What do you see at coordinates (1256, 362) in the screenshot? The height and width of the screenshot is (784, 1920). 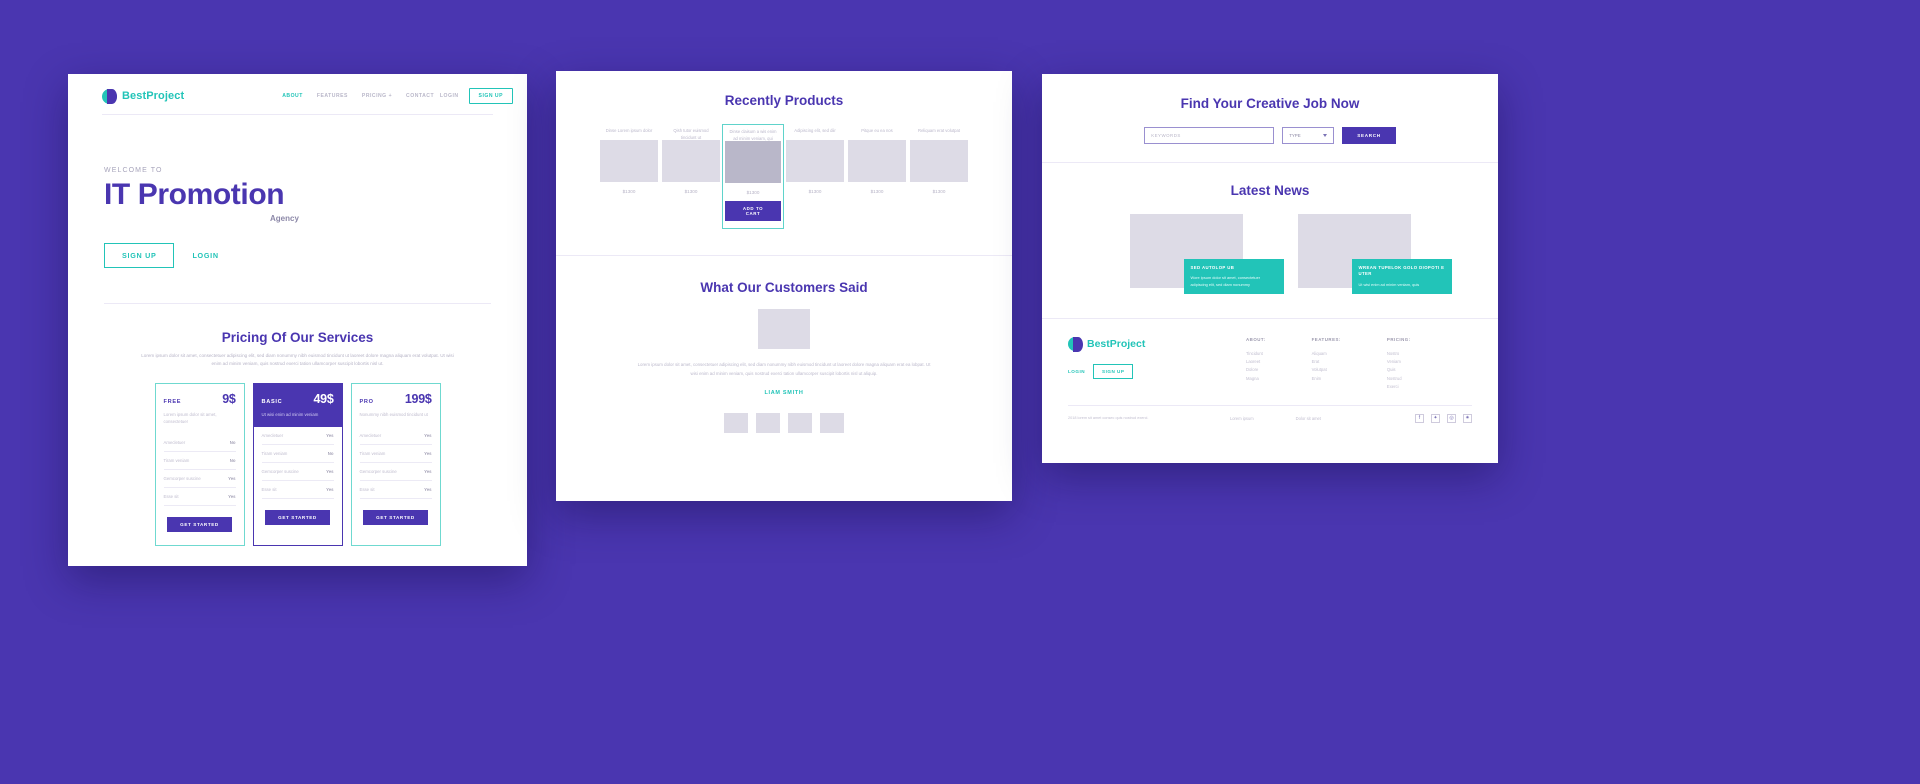 I see `footer-link: Laoreet` at bounding box center [1256, 362].